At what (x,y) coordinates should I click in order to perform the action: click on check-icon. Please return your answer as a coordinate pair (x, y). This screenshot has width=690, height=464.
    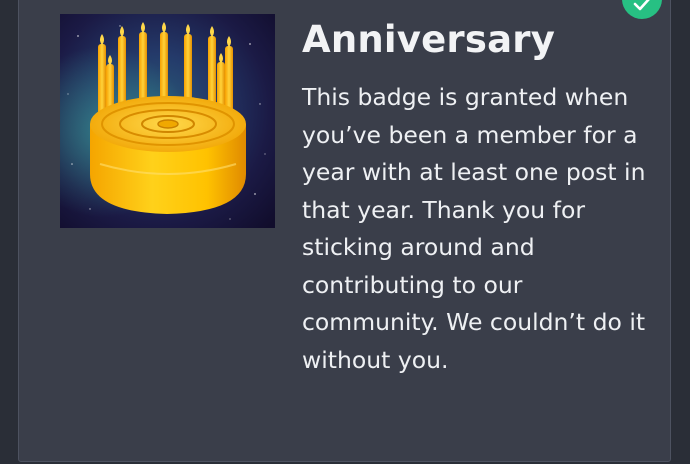
    Looking at the image, I should click on (641, 5).